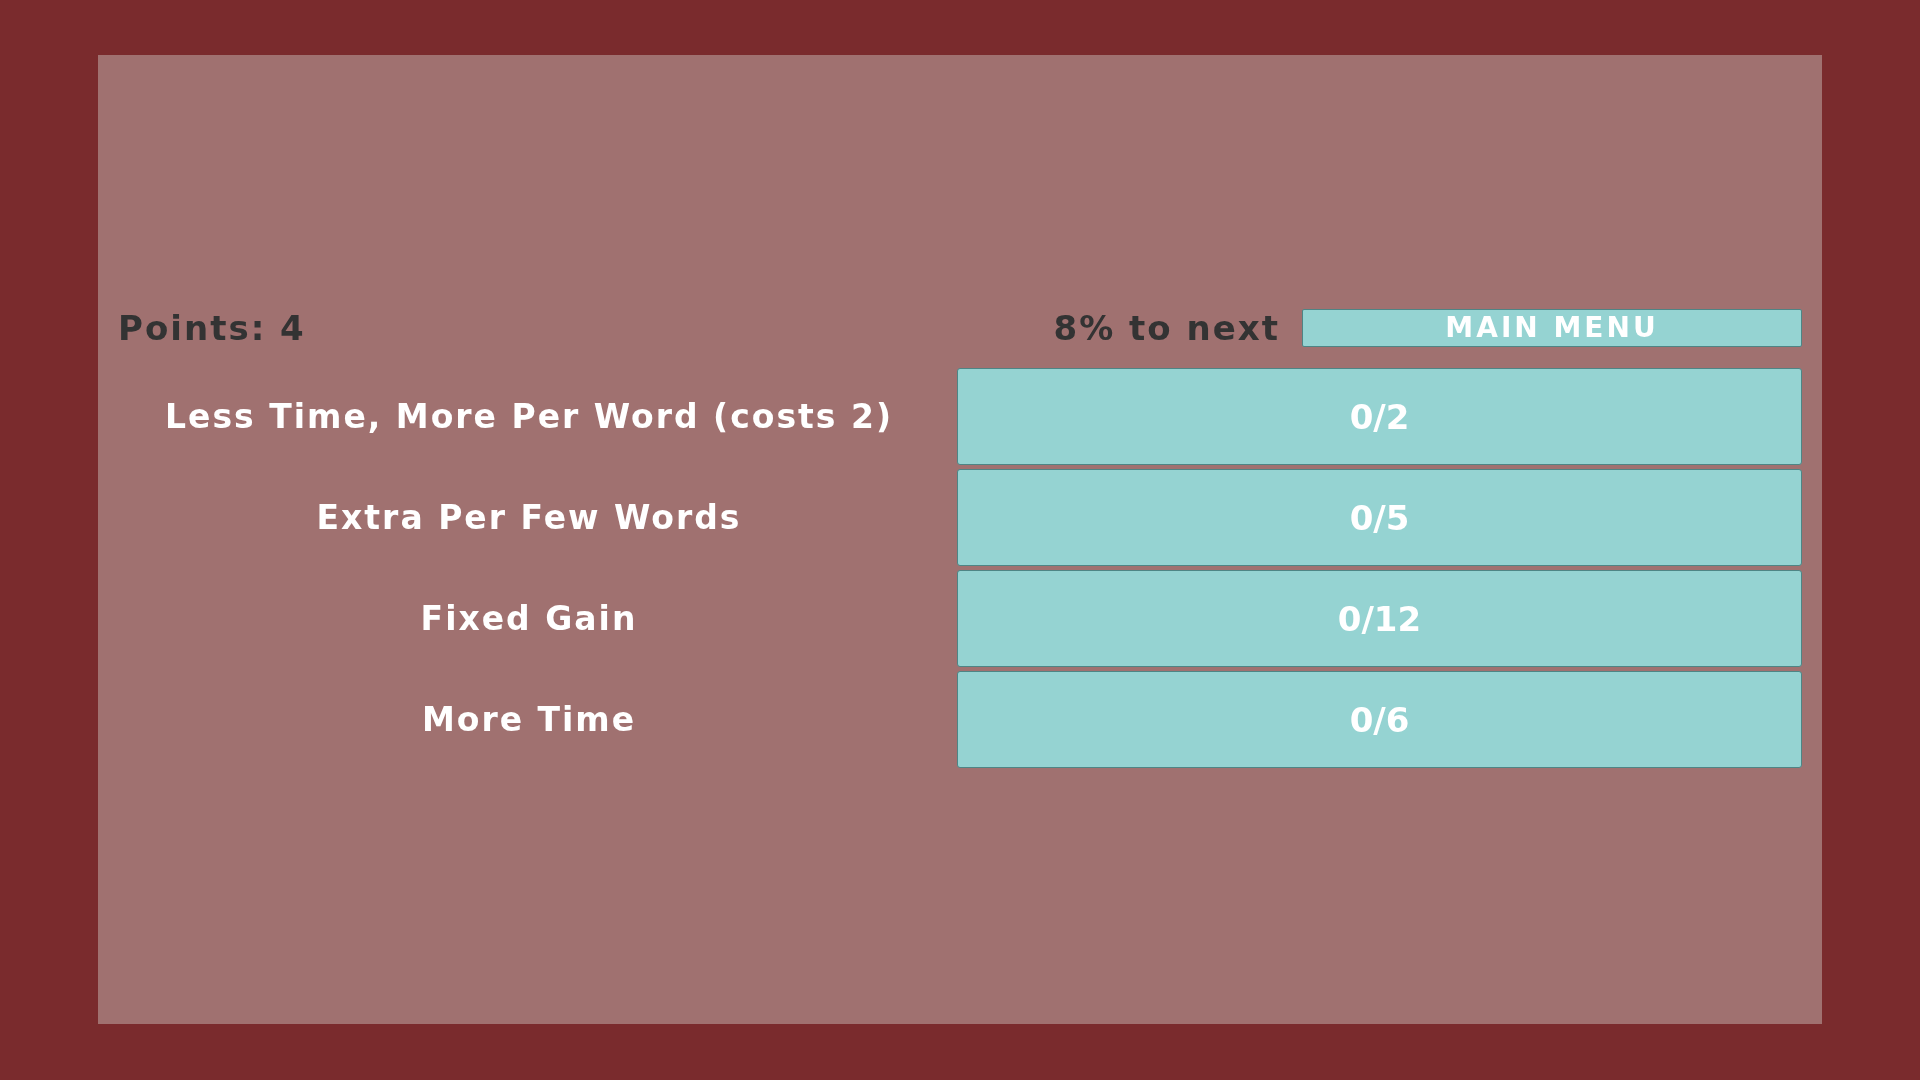 This screenshot has width=1920, height=1080. I want to click on progress-text: 8% to next, so click(1166, 328).